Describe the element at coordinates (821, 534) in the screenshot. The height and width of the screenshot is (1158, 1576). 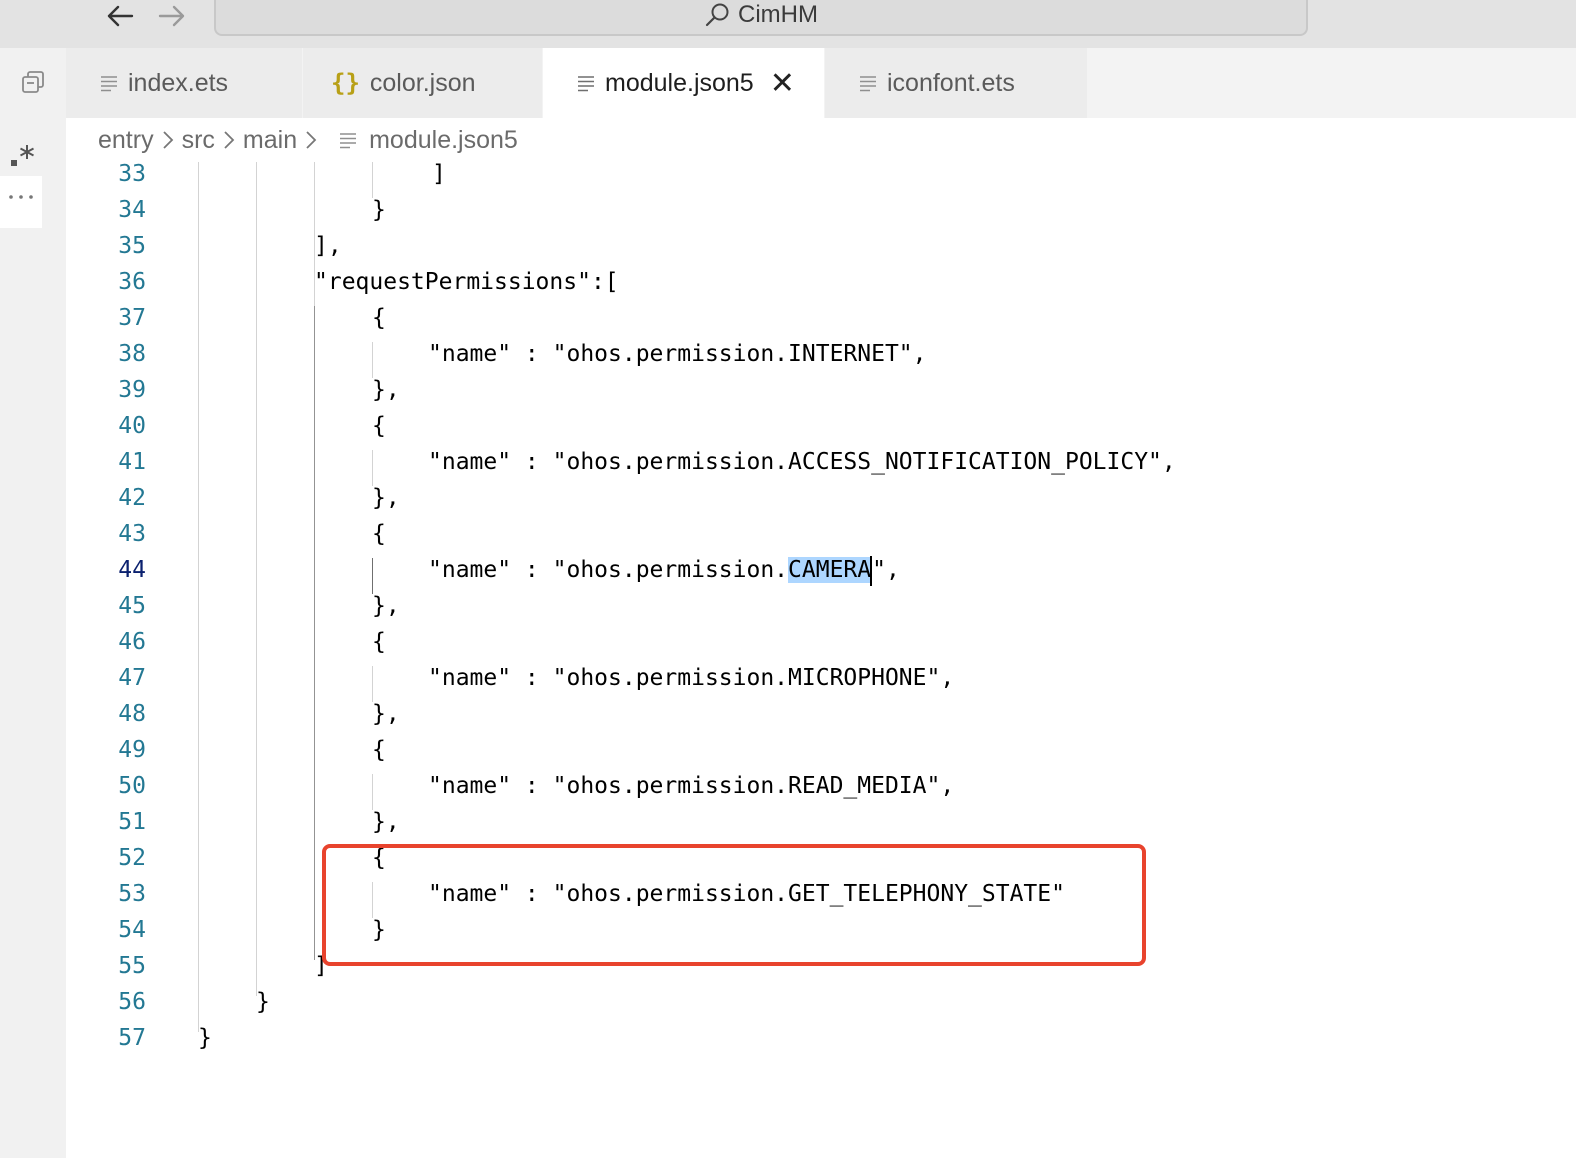
I see `code-line: 43 {` at that location.